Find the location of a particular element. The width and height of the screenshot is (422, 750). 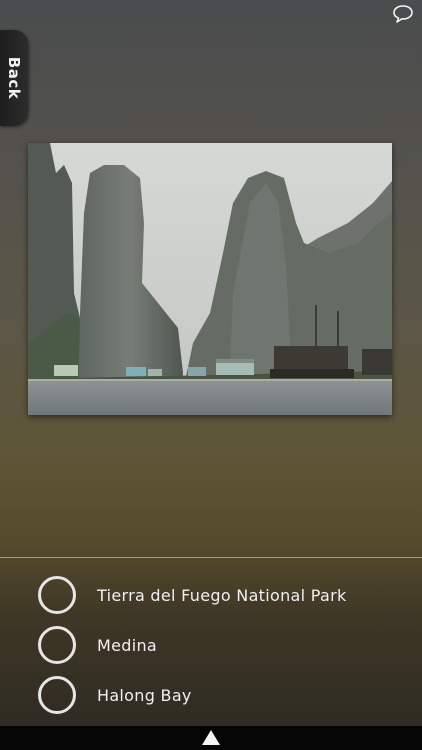

answer-option-1: Tierra del Fuego National Park is located at coordinates (223, 595).